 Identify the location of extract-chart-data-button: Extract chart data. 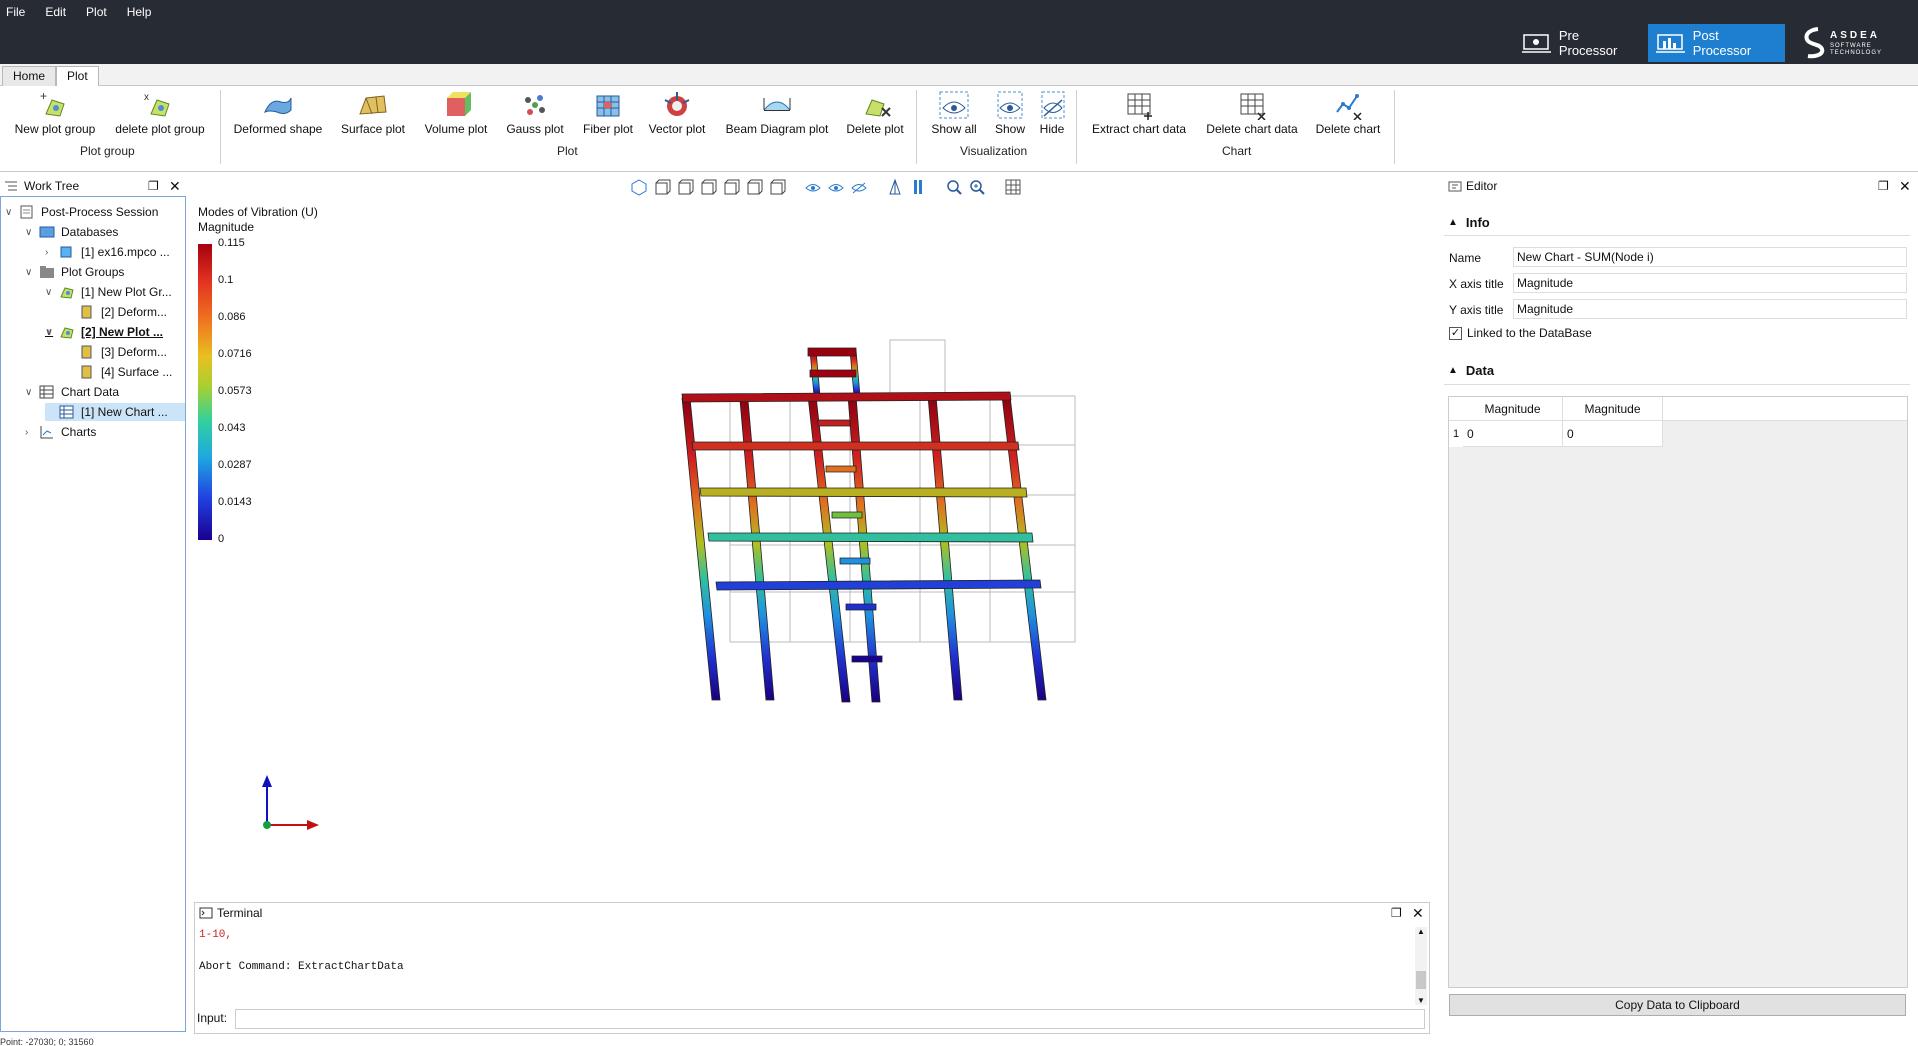
(1139, 113).